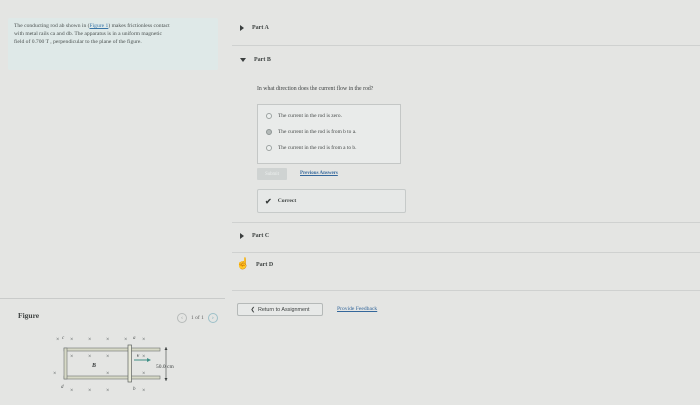 This screenshot has height=405, width=700. What do you see at coordinates (243, 60) in the screenshot?
I see `collapse-down-icon` at bounding box center [243, 60].